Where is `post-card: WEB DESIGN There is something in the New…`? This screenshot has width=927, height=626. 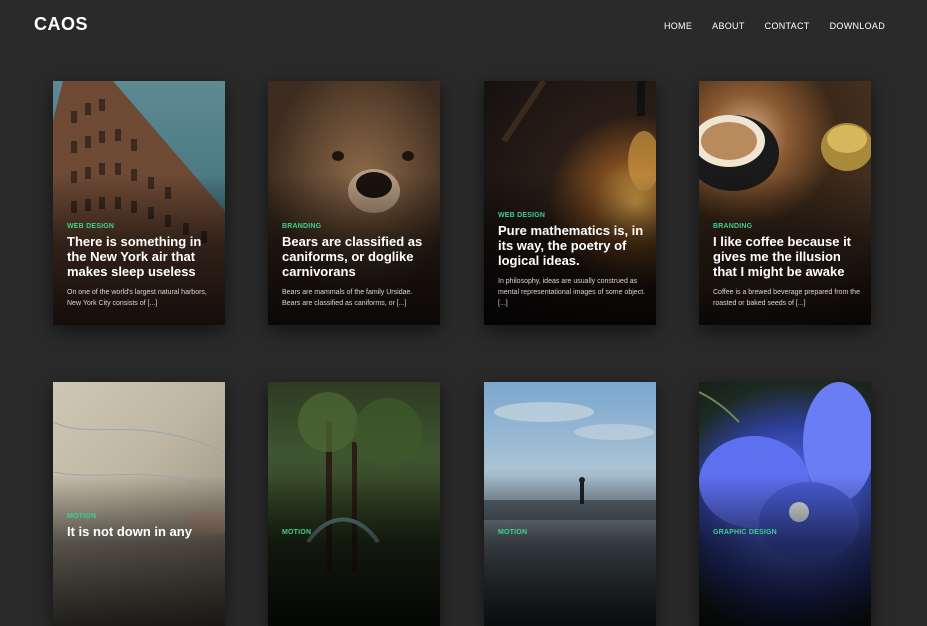 post-card: WEB DESIGN There is something in the New… is located at coordinates (139, 203).